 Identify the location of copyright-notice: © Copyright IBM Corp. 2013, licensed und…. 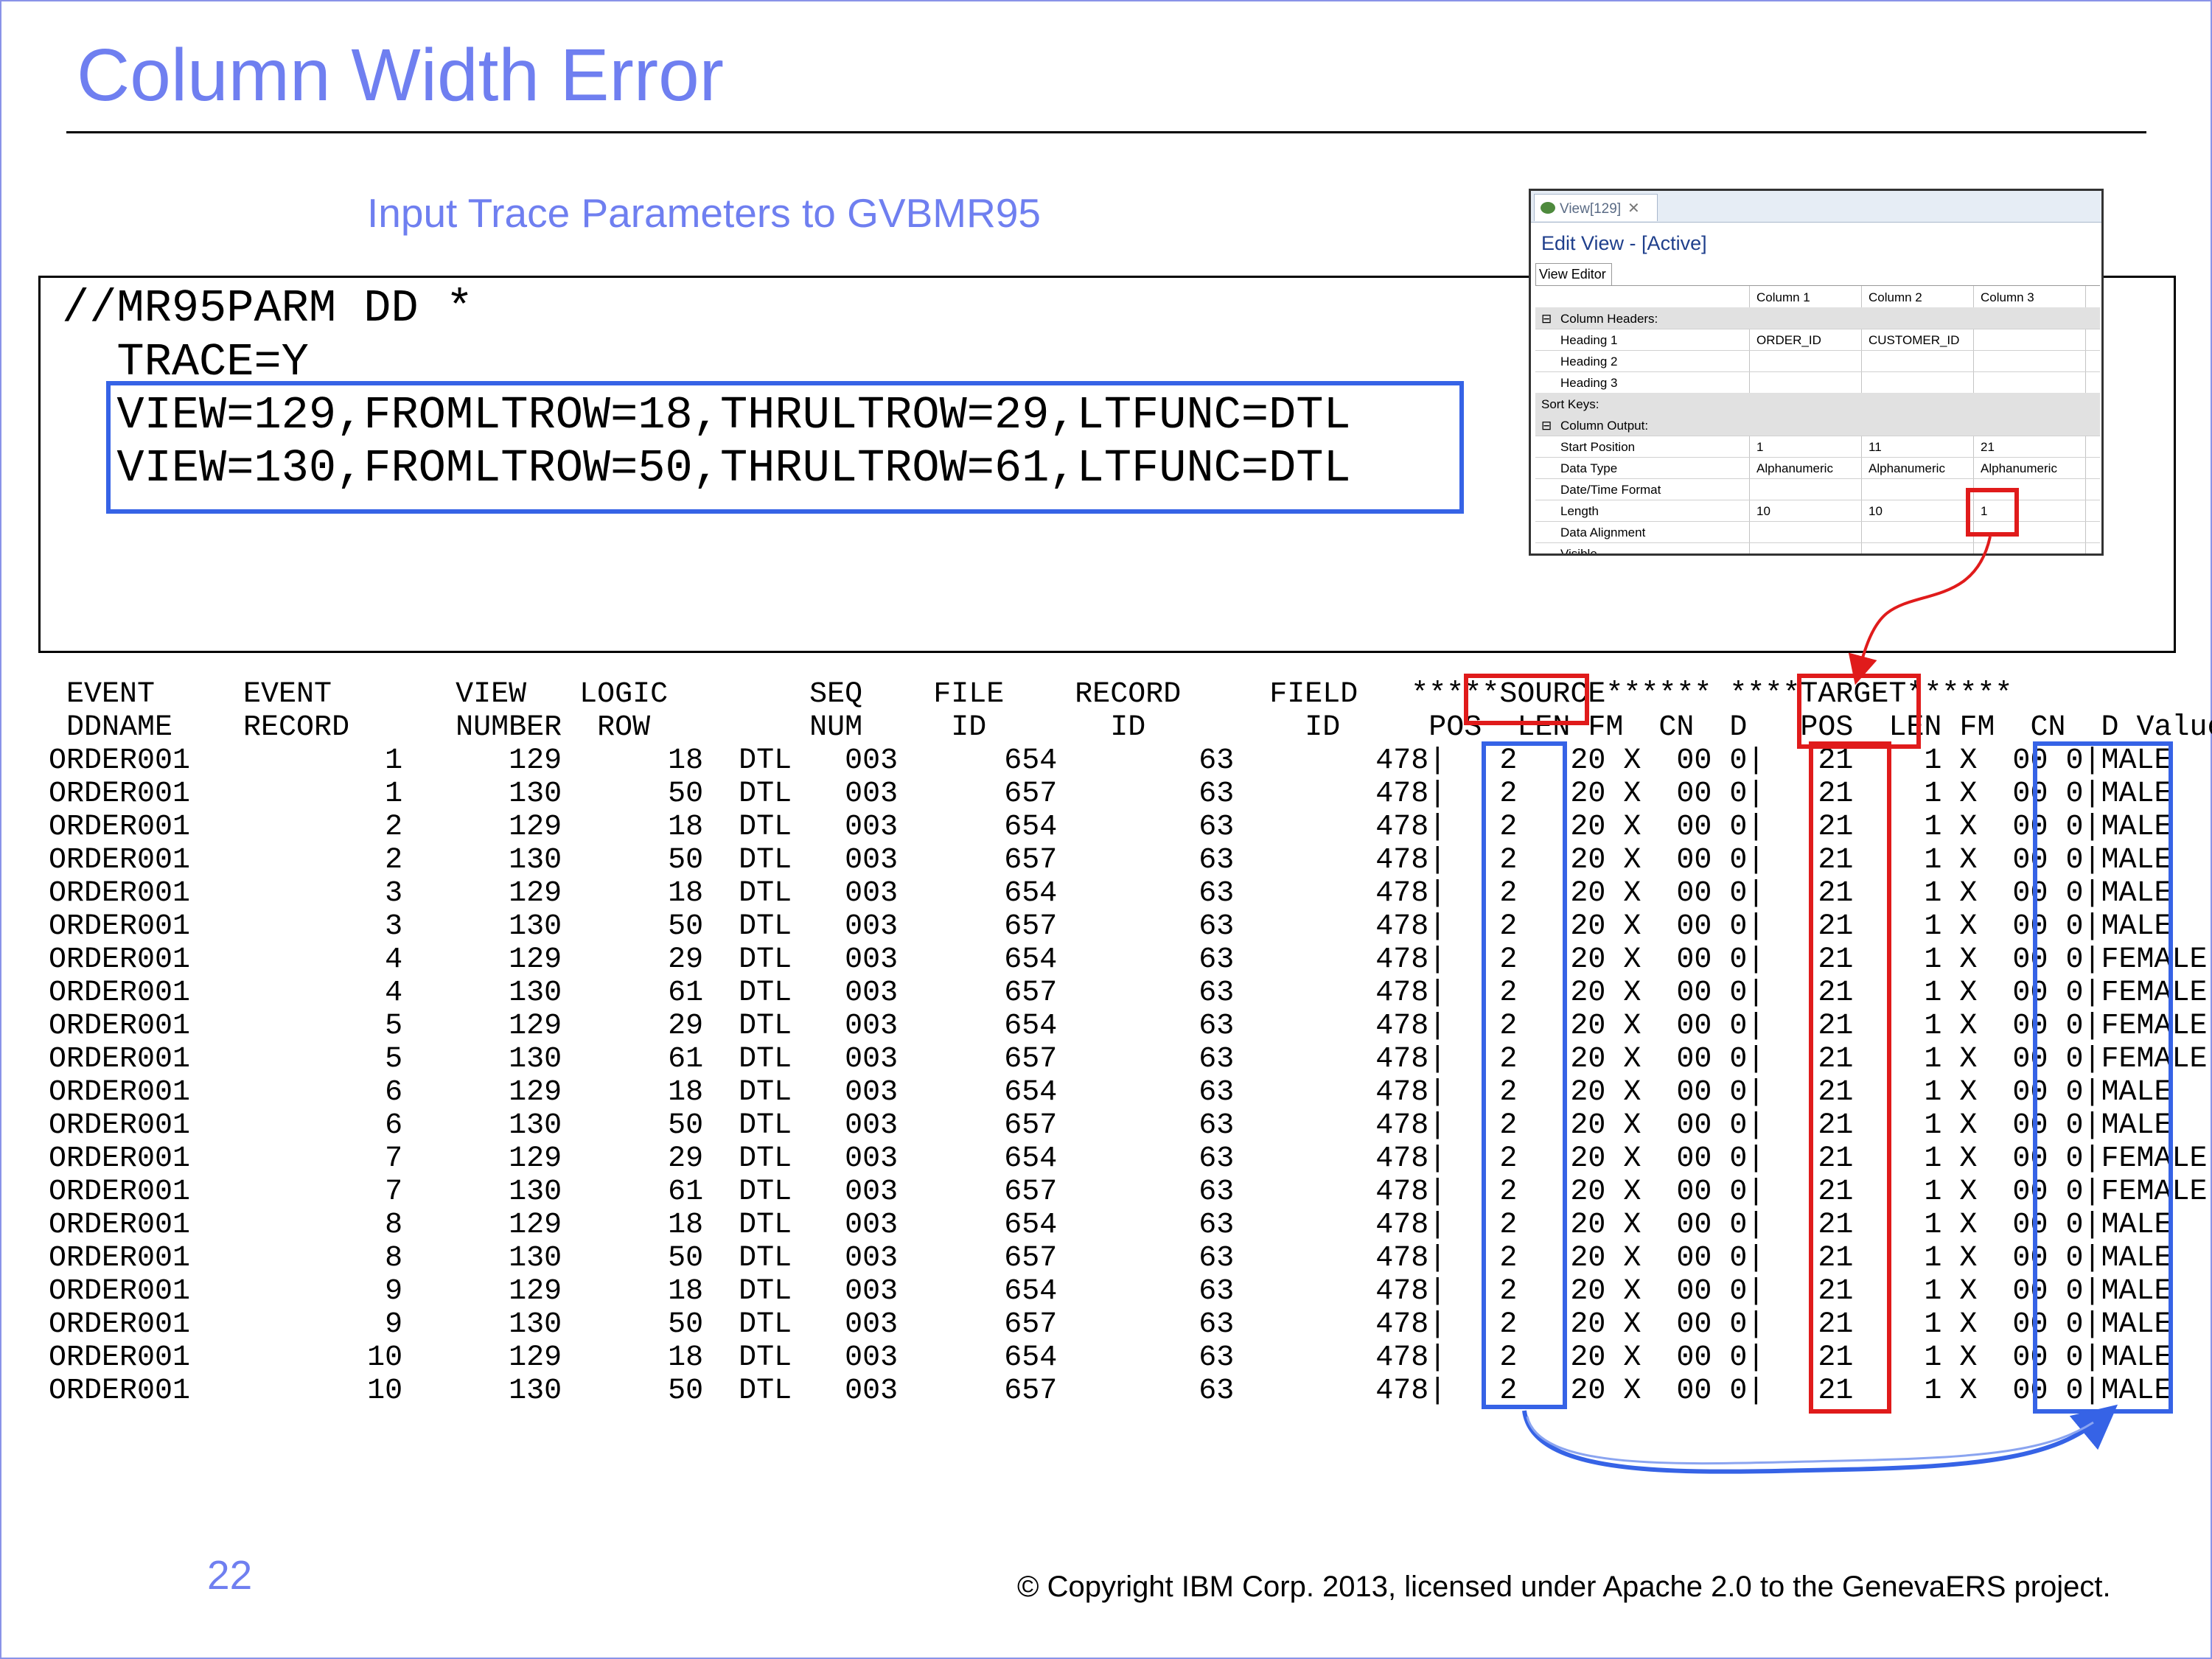
(1564, 1587).